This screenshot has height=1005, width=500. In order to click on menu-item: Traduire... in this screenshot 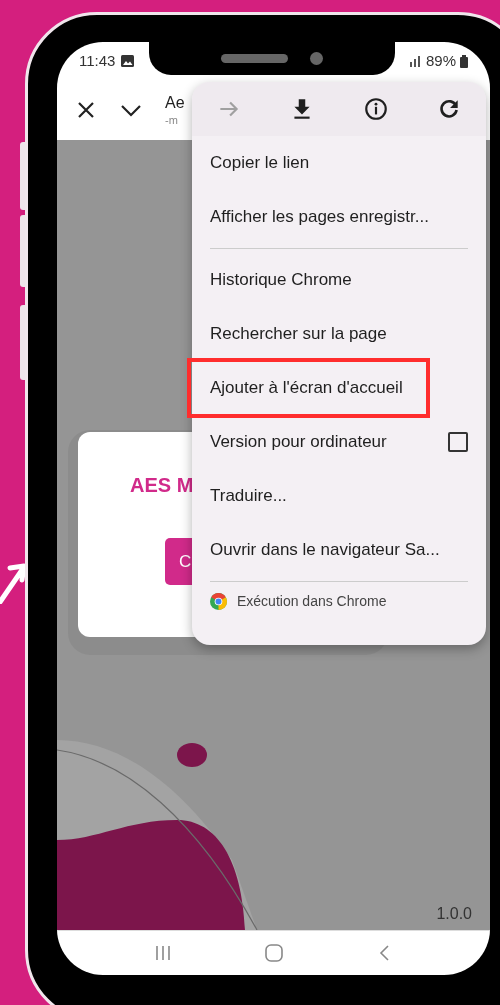, I will do `click(339, 496)`.